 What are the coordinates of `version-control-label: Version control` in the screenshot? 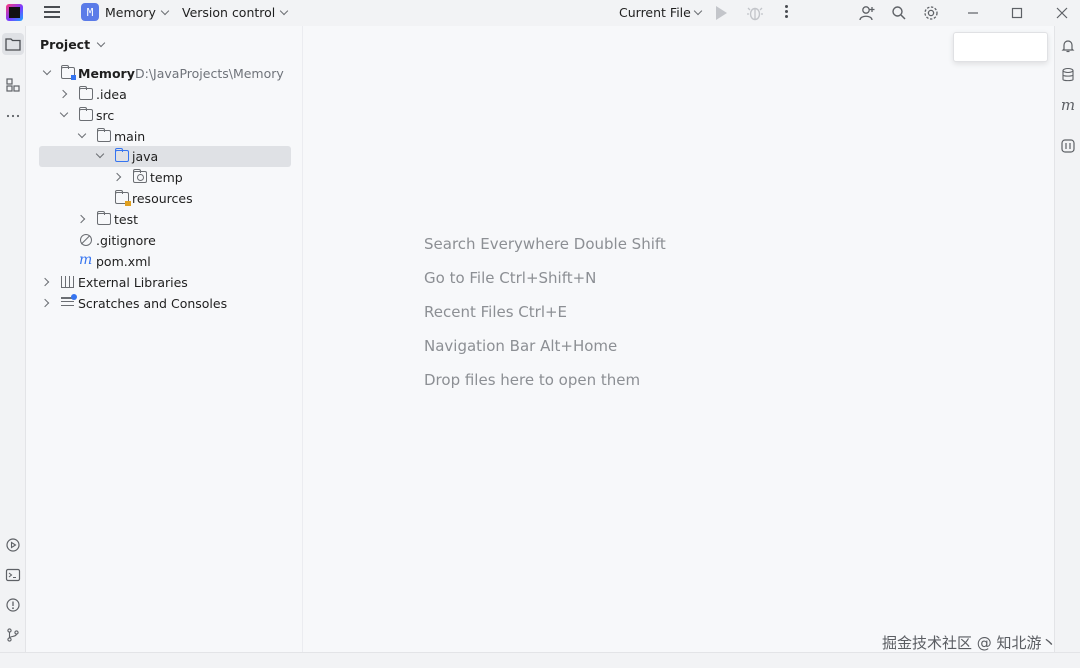 It's located at (229, 12).